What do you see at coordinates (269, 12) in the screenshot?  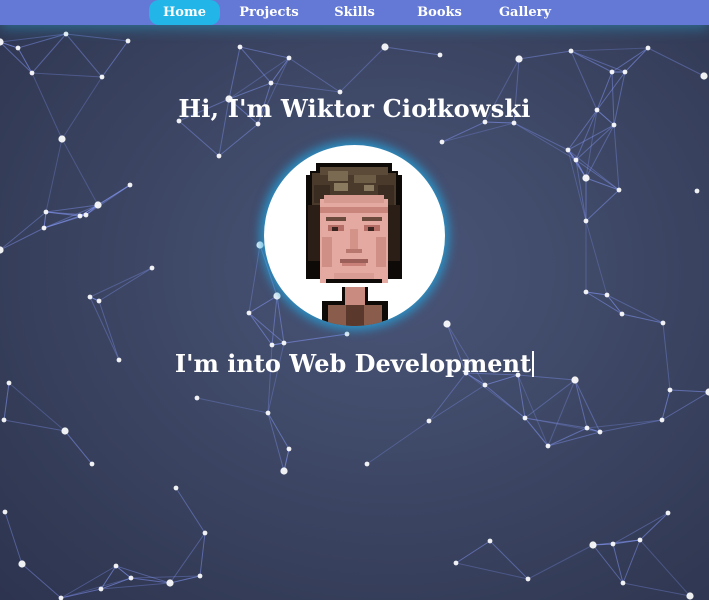 I see `nav-projects: Projects` at bounding box center [269, 12].